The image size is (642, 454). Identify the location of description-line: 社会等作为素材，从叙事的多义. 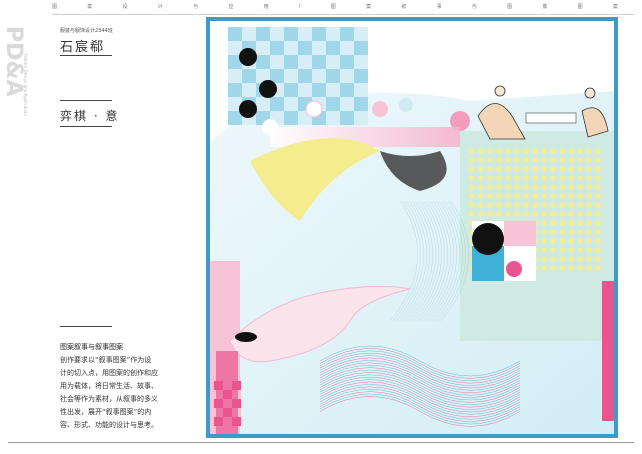
(109, 399).